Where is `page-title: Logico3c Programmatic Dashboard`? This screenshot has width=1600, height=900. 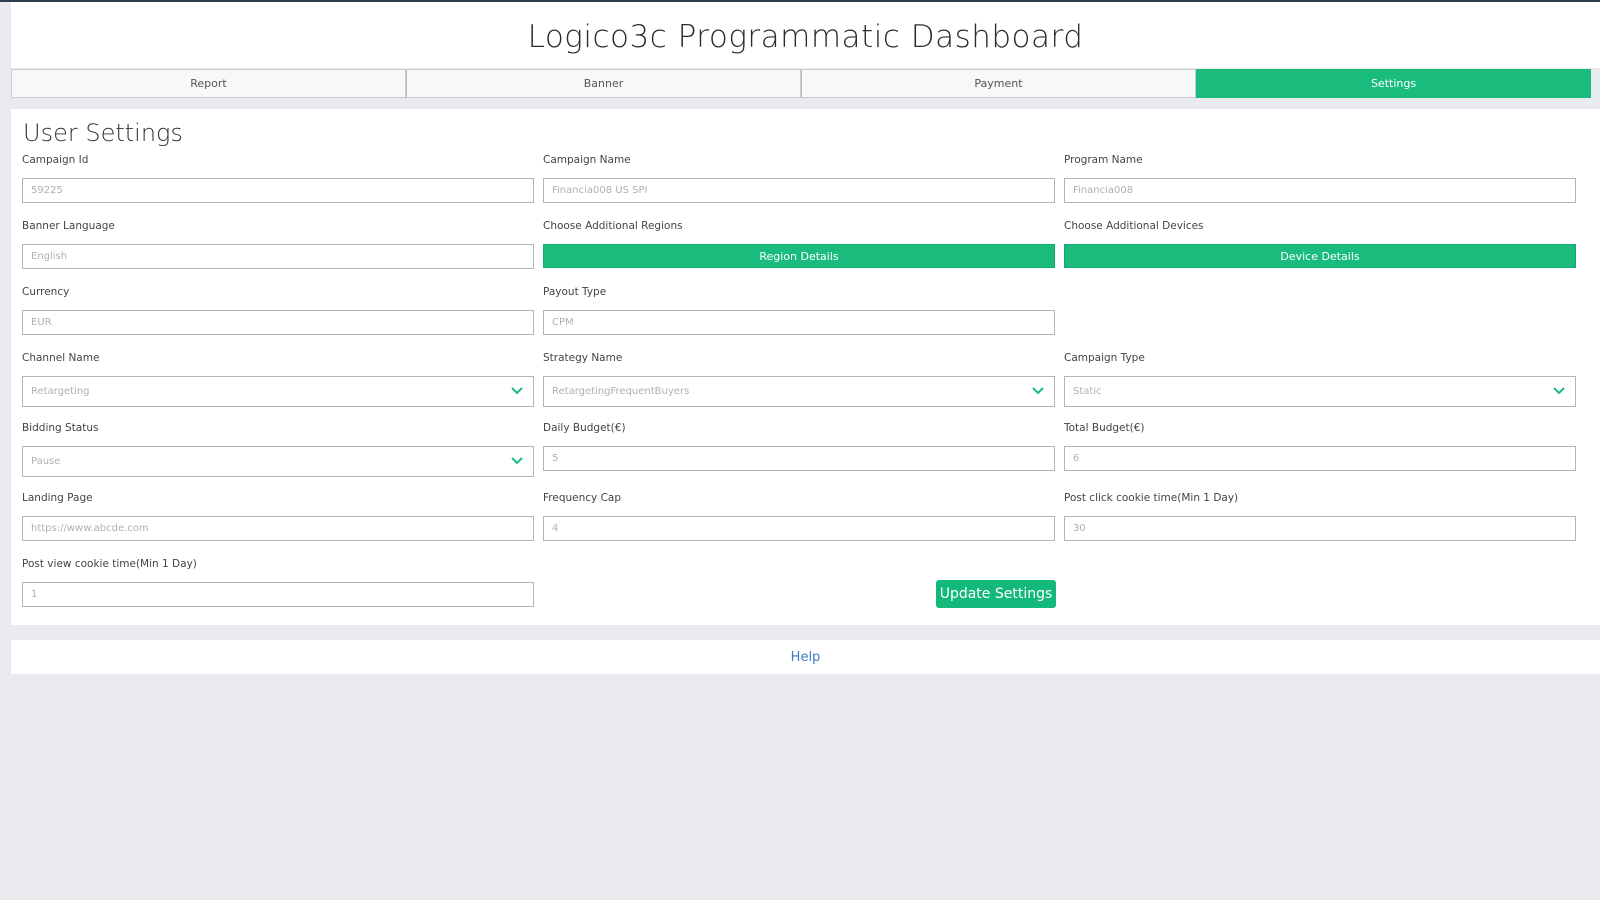 page-title: Logico3c Programmatic Dashboard is located at coordinates (805, 37).